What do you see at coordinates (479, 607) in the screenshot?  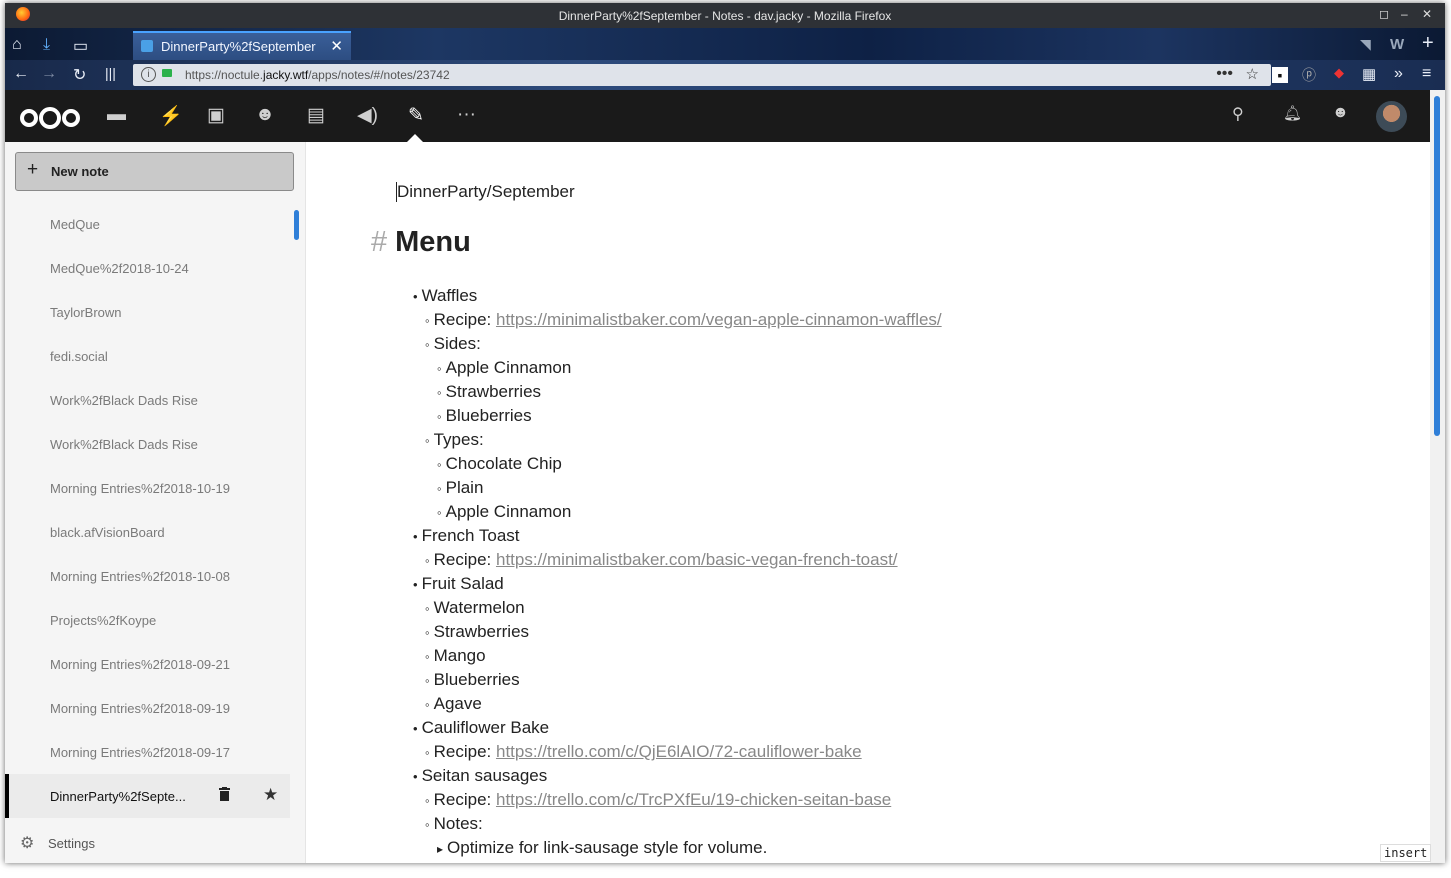 I see `line-text: Watermelon` at bounding box center [479, 607].